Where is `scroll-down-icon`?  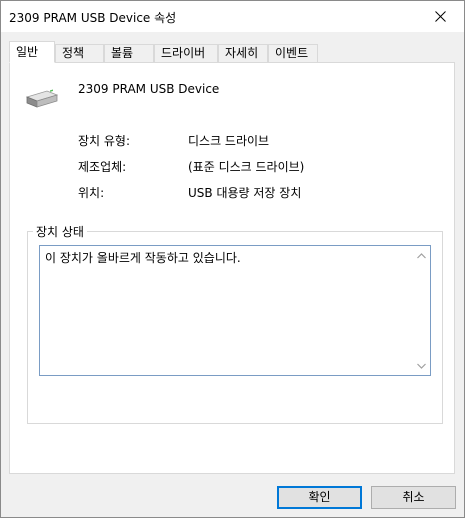 scroll-down-icon is located at coordinates (421, 366).